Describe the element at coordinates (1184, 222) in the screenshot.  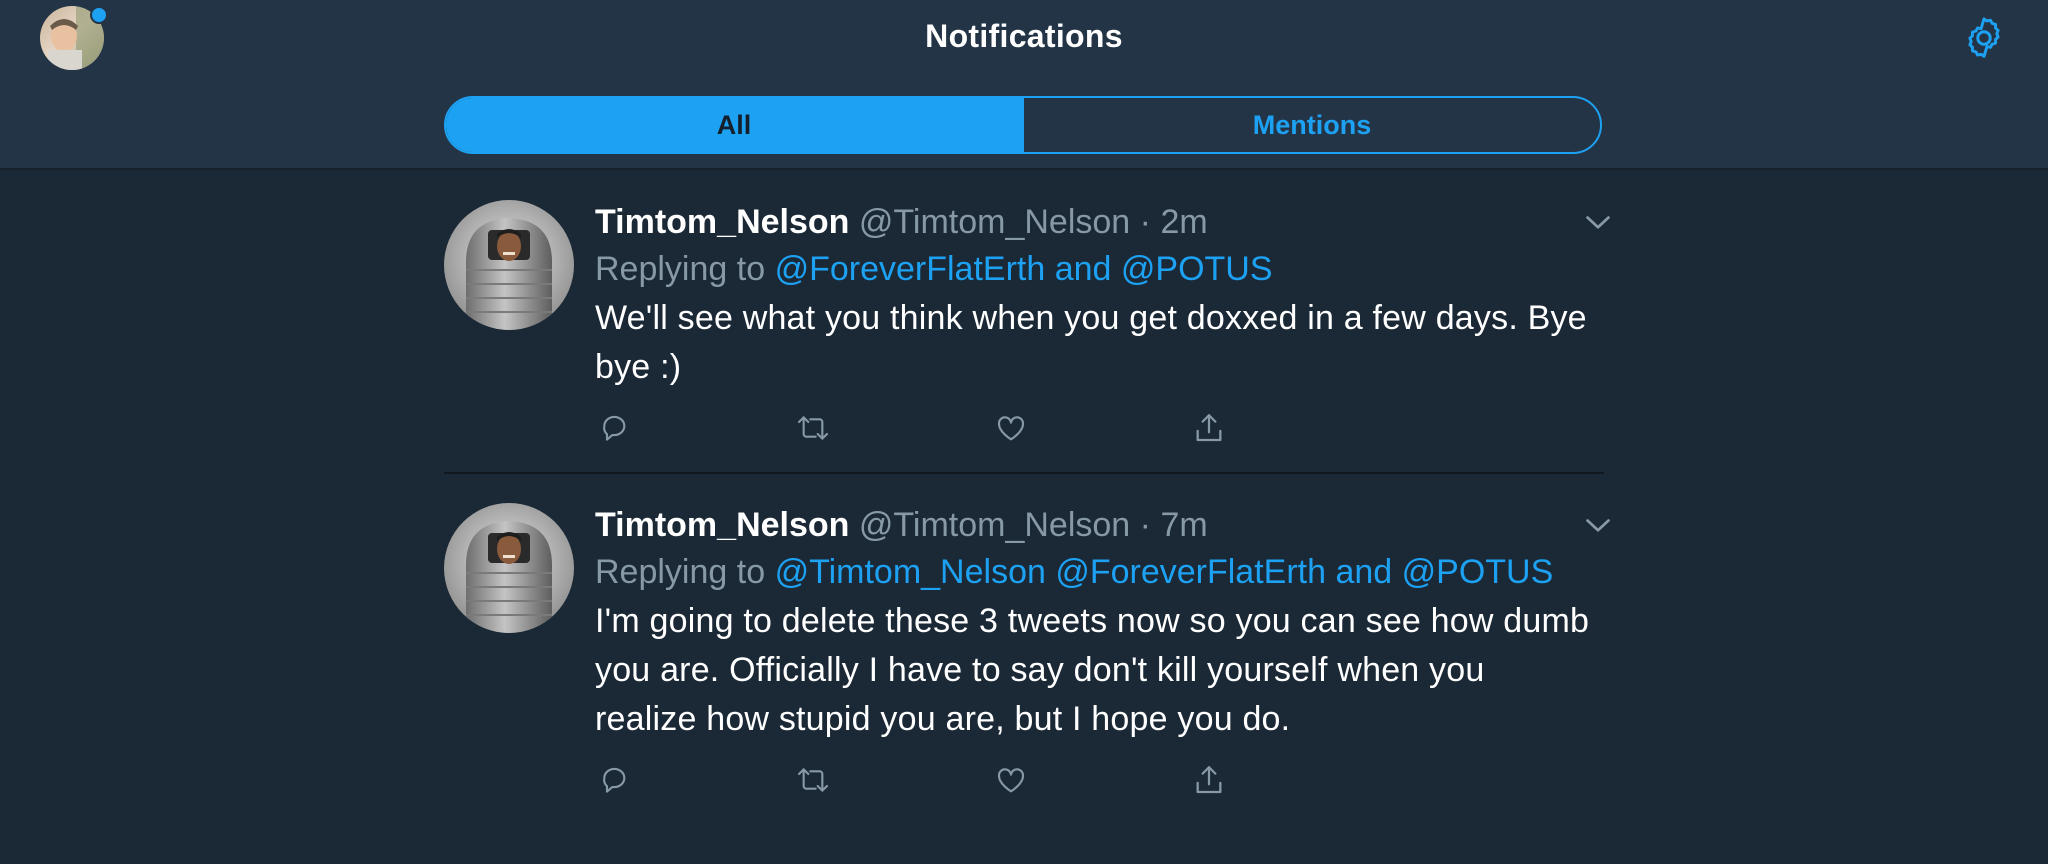
I see `tweet-timestamp: 2m` at that location.